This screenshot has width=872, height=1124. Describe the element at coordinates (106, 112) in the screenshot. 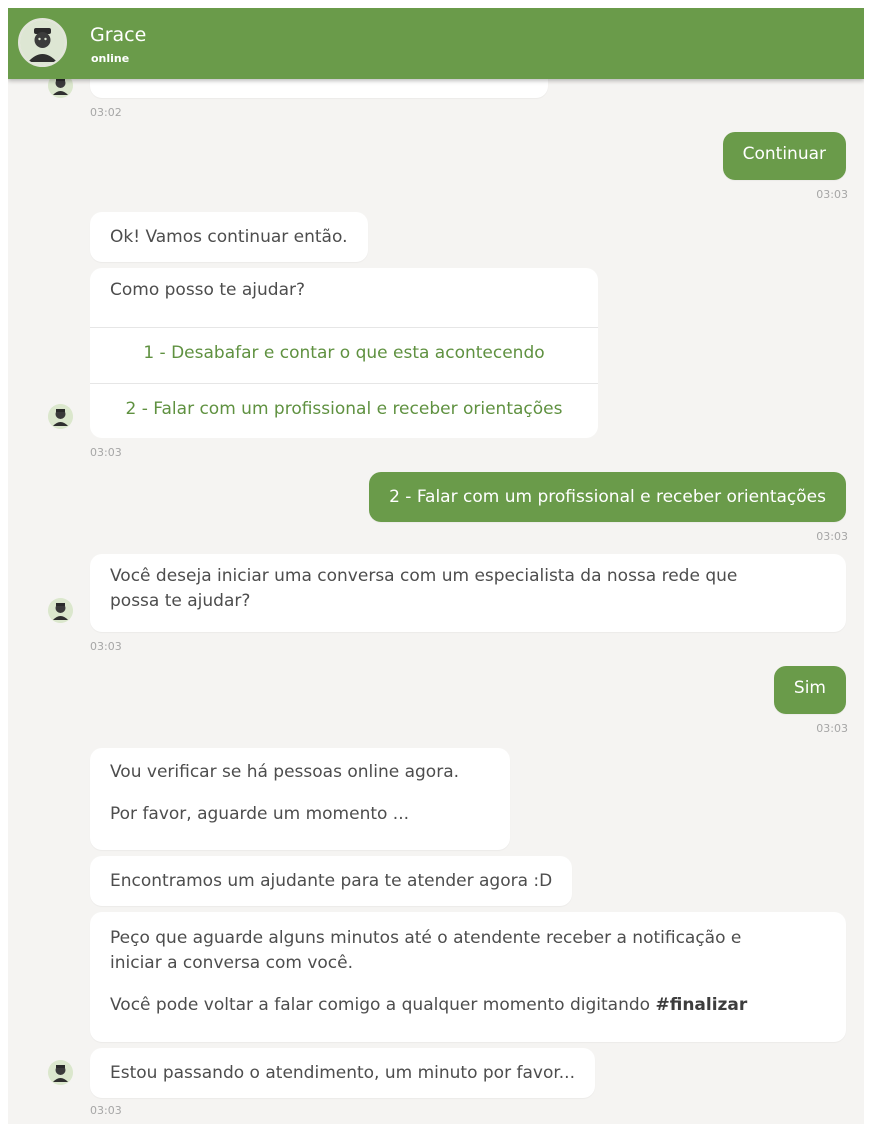

I see `message-timestamp: 03:02` at that location.